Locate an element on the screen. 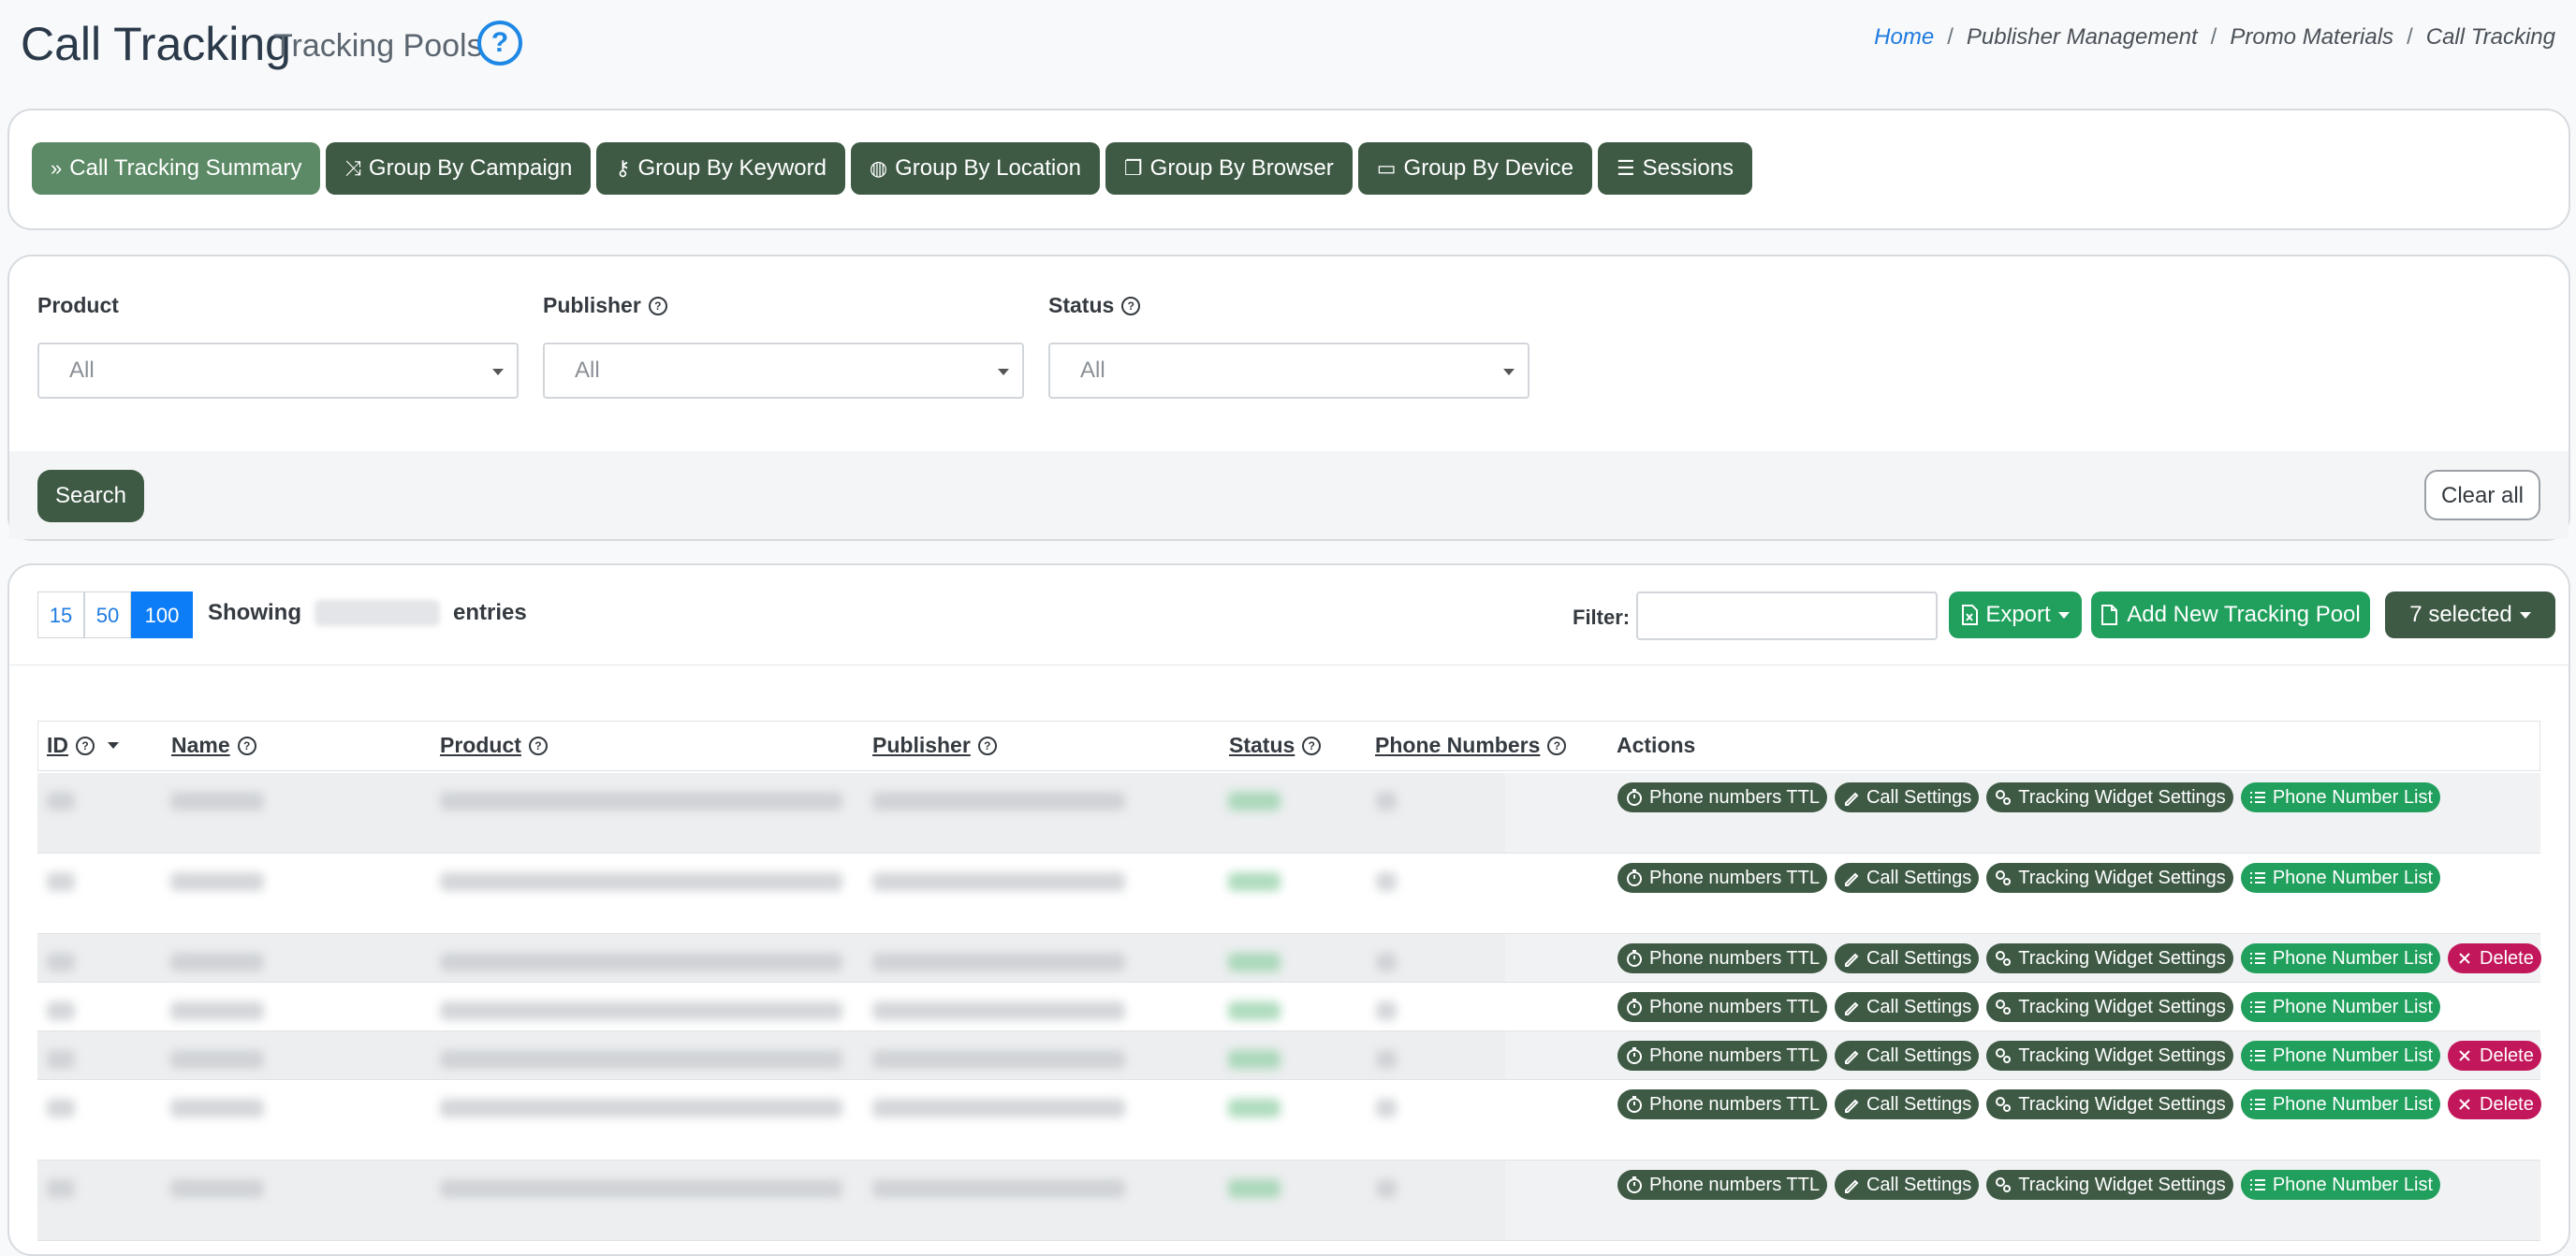 The image size is (2576, 1256). tab-group-by-keyword: ⚷ Group By Keyword is located at coordinates (720, 168).